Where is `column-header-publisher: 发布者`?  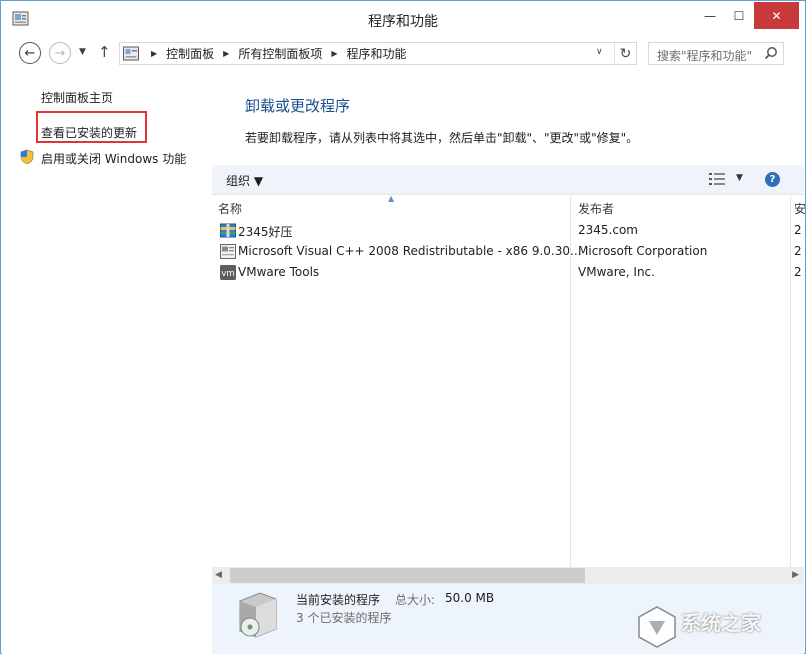 column-header-publisher: 发布者 is located at coordinates (596, 211).